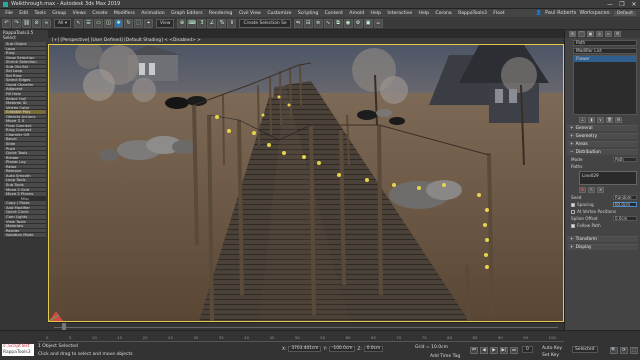 The width and height of the screenshot is (640, 360). I want to click on close-button: ✕, so click(634, 4).